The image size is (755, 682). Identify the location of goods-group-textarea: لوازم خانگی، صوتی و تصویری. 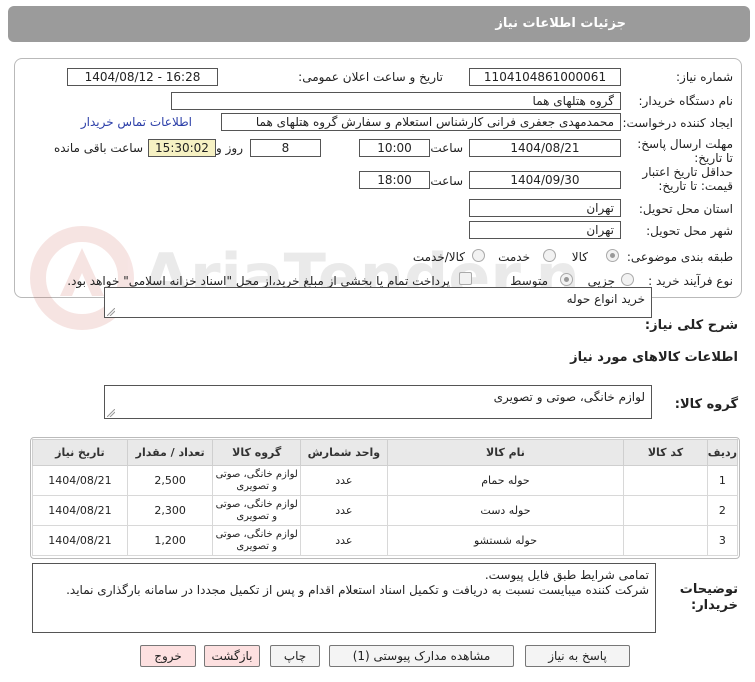
(378, 402).